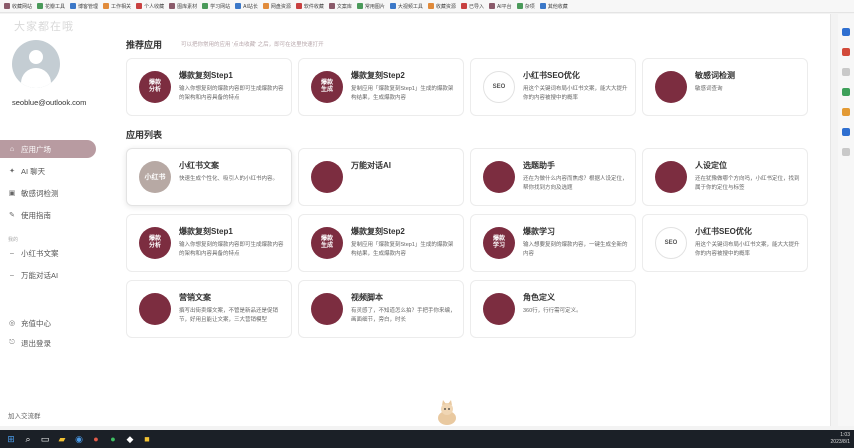 This screenshot has width=854, height=448. I want to click on bookmark-item: AI平台, so click(500, 6).